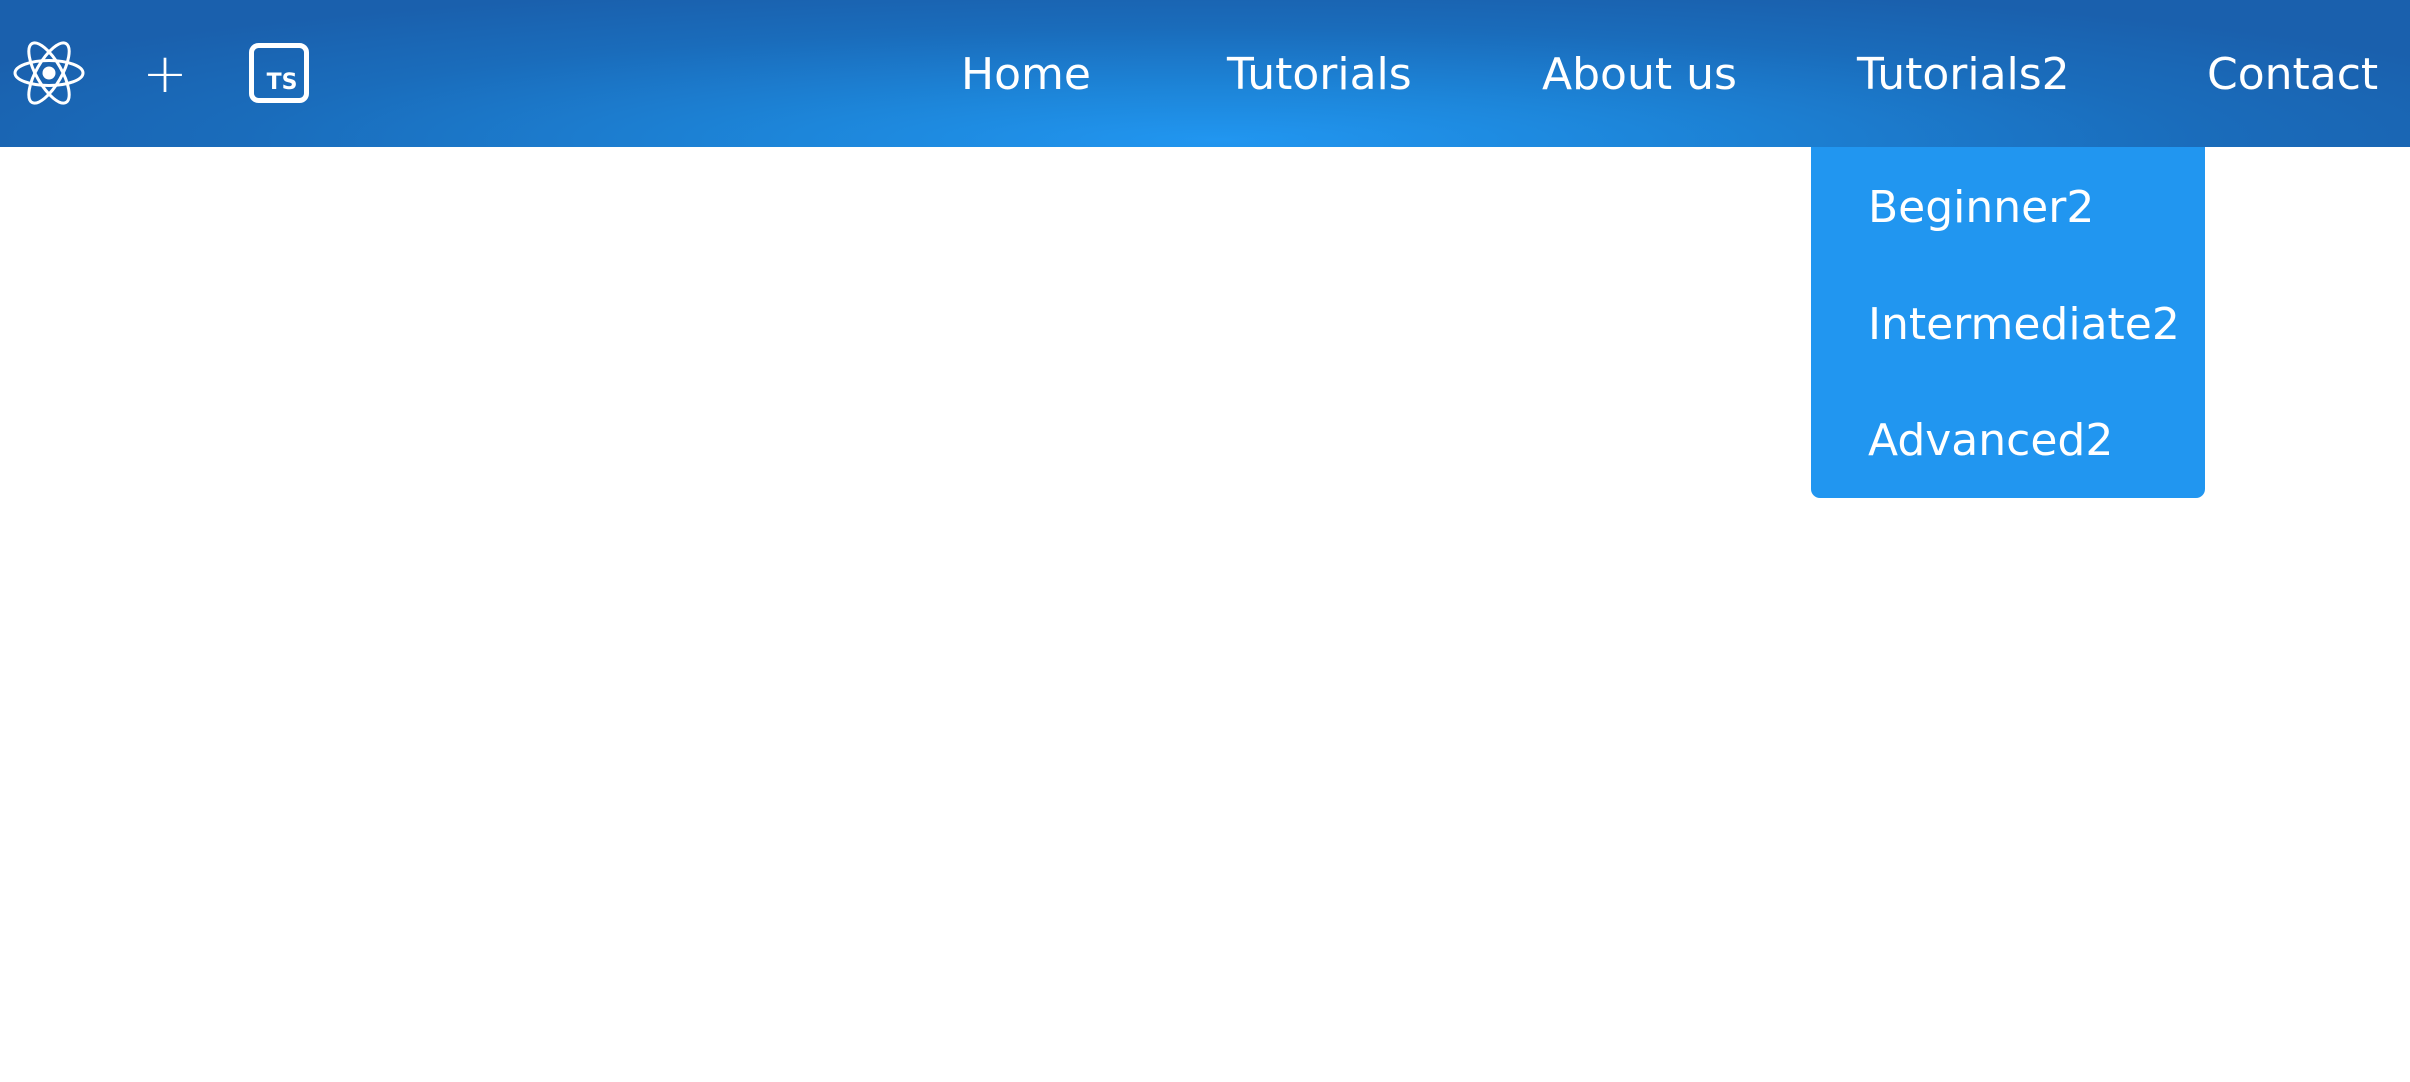 Image resolution: width=2410 pixels, height=1082 pixels. What do you see at coordinates (1990, 441) in the screenshot?
I see `dropdown-item-advanced2: Advanced2` at bounding box center [1990, 441].